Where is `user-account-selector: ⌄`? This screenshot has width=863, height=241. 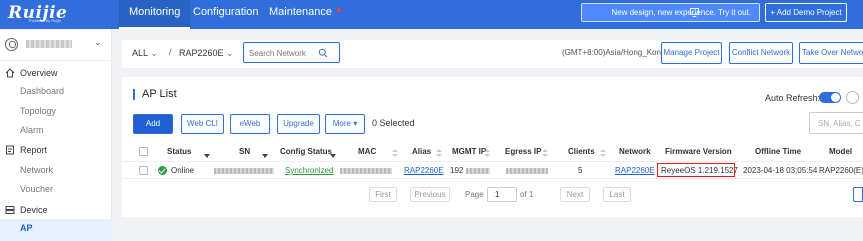 user-account-selector: ⌄ is located at coordinates (56, 45).